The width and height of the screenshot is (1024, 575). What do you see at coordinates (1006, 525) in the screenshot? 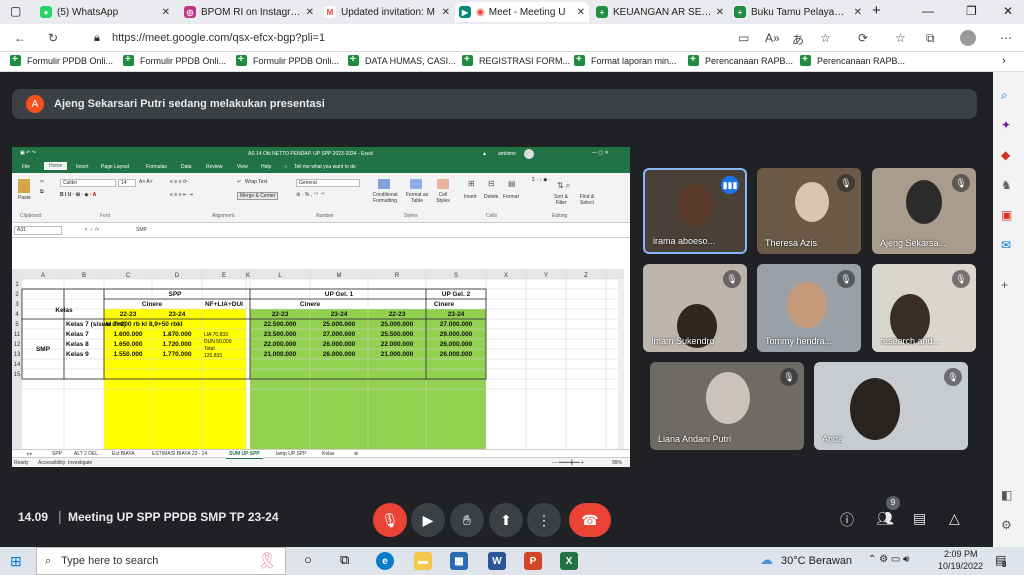
I see `settings-icon: ⚙` at bounding box center [1006, 525].